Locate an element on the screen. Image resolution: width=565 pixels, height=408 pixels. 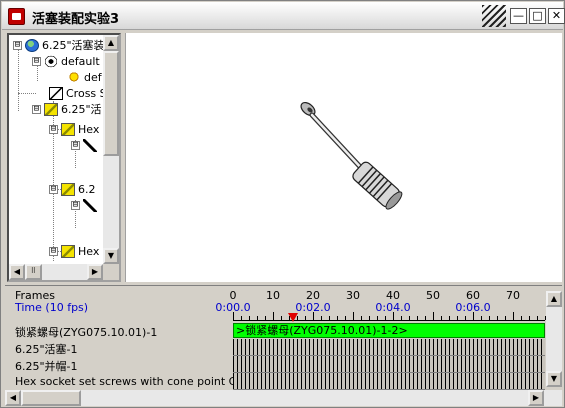
frame-tick-label: 70 is located at coordinates (513, 295).